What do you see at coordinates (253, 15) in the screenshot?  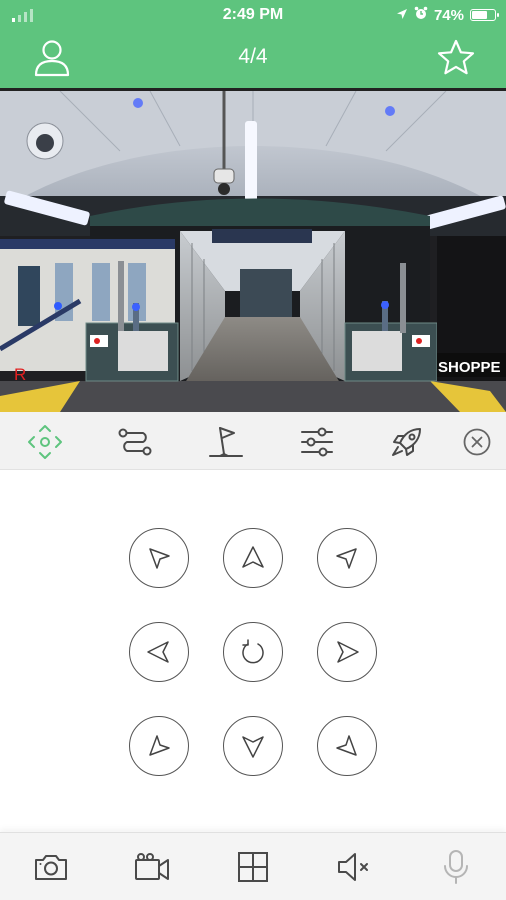 I see `status-bar: 2:49 PM 74%` at bounding box center [253, 15].